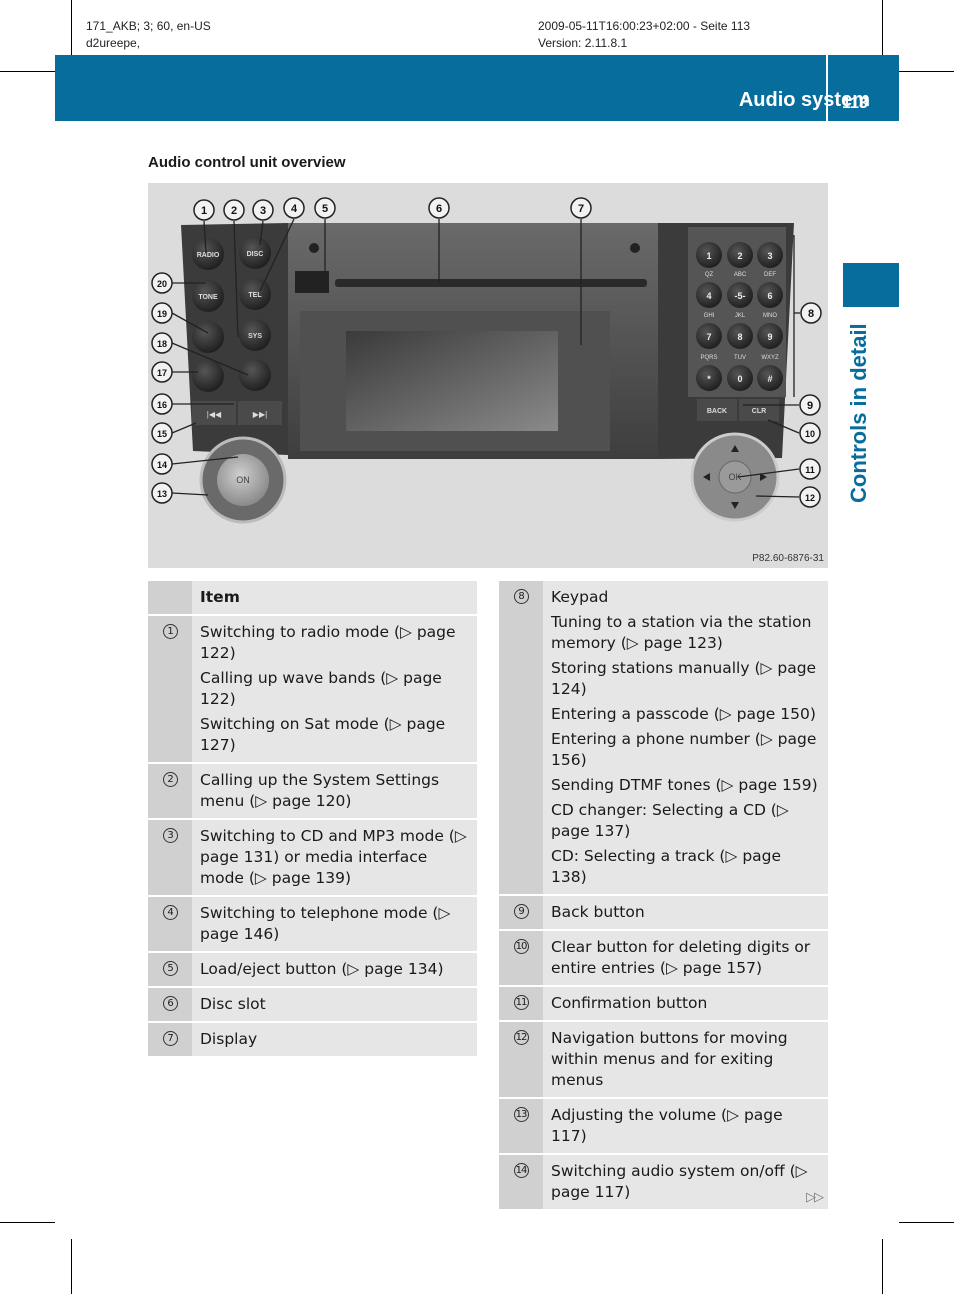 This screenshot has height=1294, width=954. I want to click on key-4-sub: GHI, so click(709, 316).